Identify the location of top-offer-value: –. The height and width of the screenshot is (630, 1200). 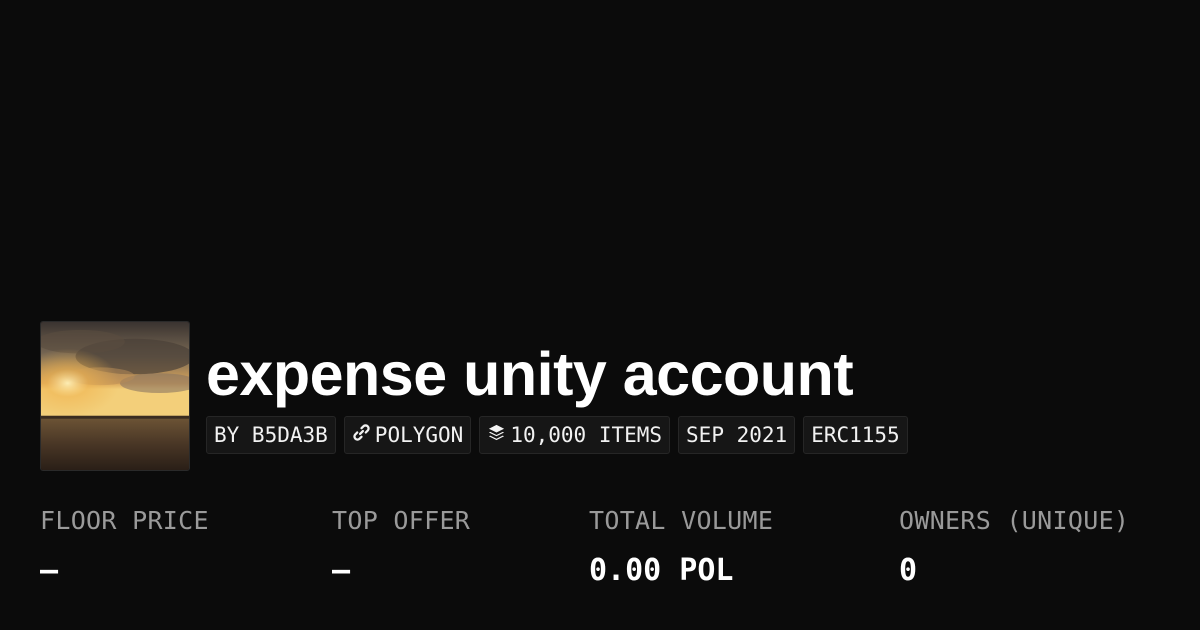
(341, 570).